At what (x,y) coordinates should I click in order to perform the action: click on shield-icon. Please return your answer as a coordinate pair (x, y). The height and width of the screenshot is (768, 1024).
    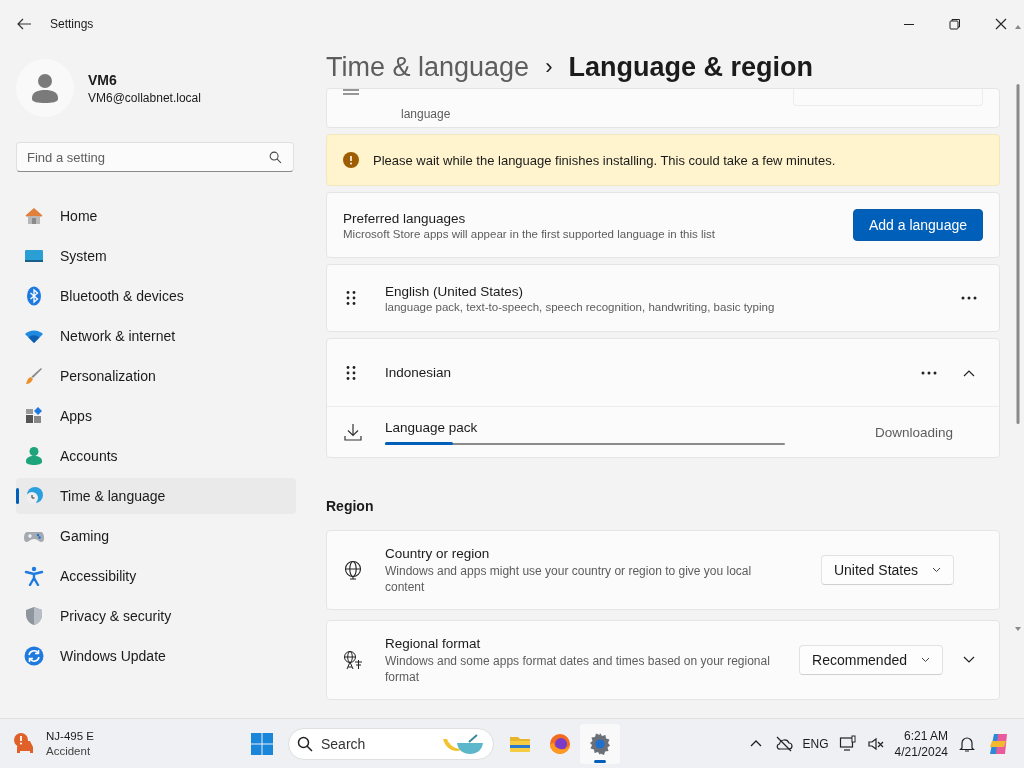
    Looking at the image, I should click on (34, 616).